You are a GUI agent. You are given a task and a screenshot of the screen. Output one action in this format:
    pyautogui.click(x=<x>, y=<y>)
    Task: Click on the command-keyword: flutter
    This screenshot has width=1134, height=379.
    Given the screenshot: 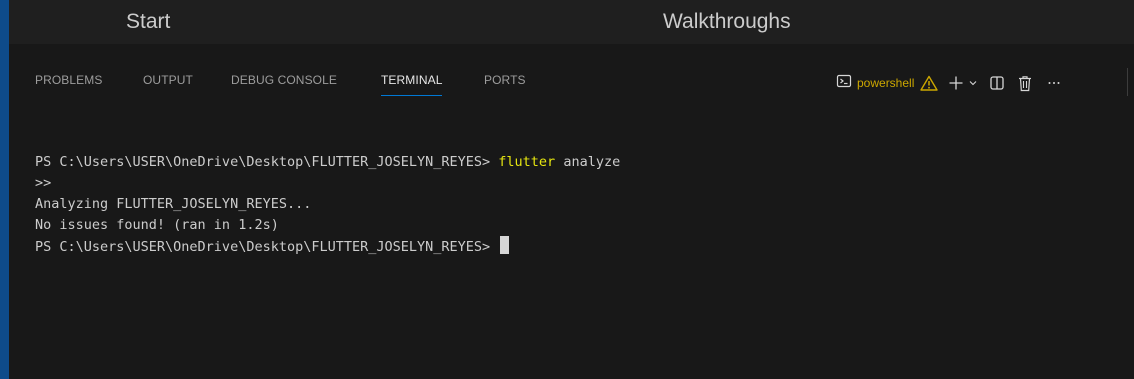 What is the action you would take?
    pyautogui.click(x=527, y=162)
    